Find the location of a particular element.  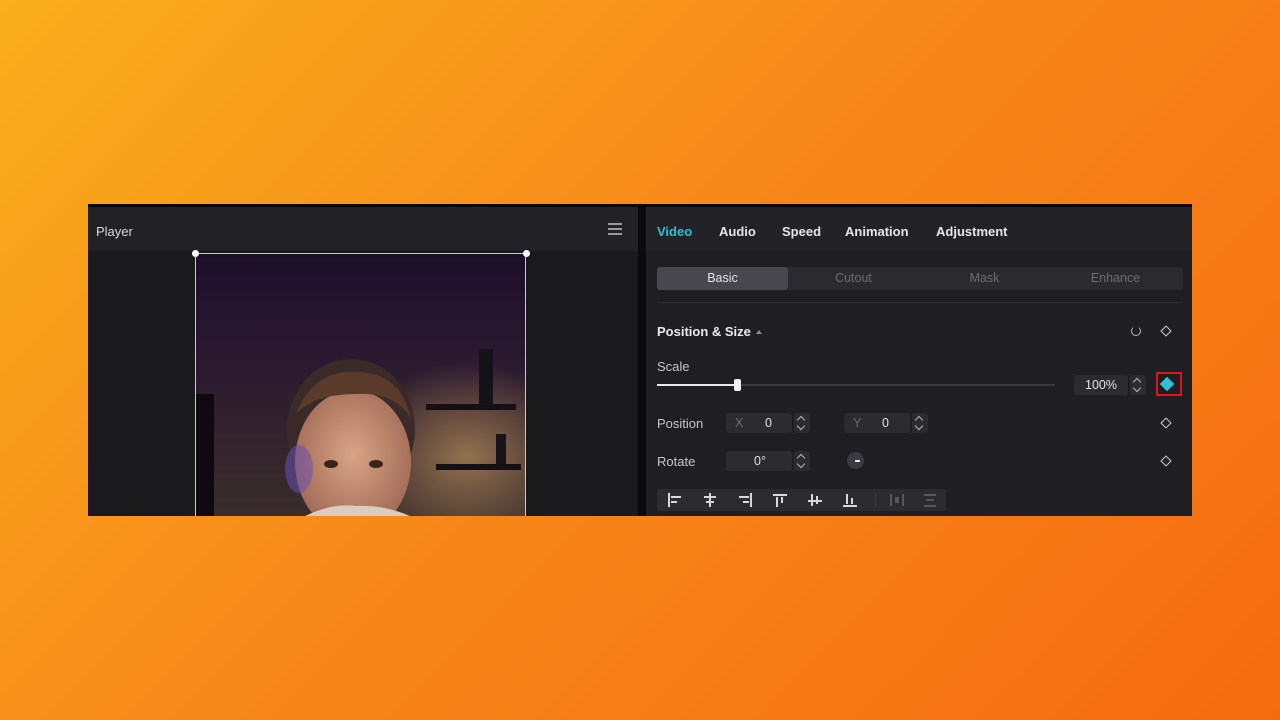

rotate-label: Rotate is located at coordinates (676, 461).